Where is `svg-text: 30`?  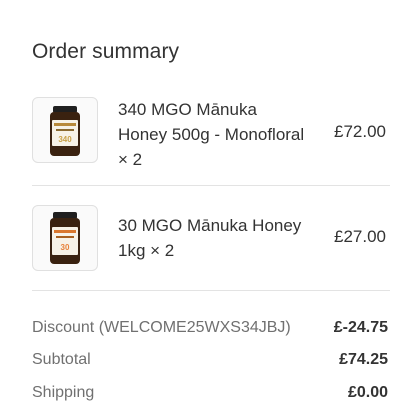 svg-text: 30 is located at coordinates (65, 247).